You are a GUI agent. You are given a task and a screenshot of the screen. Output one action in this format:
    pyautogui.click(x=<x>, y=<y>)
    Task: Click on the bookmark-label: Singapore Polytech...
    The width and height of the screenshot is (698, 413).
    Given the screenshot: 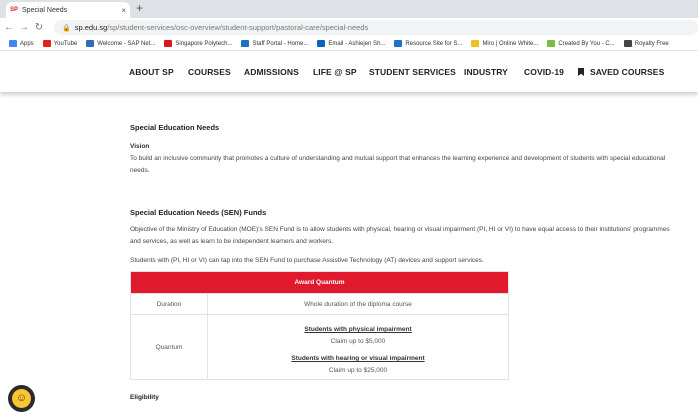 What is the action you would take?
    pyautogui.click(x=204, y=43)
    